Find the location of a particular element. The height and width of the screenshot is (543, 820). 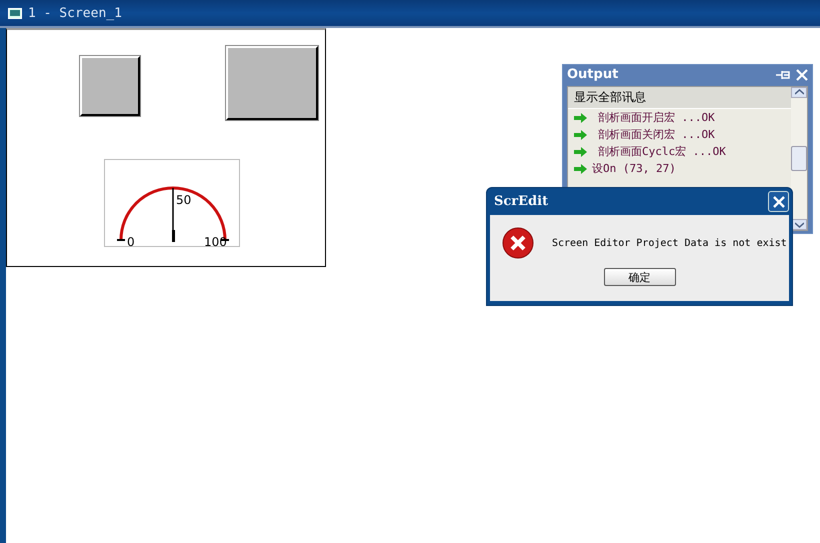

window-title: 1 - Screen_1 is located at coordinates (75, 13).